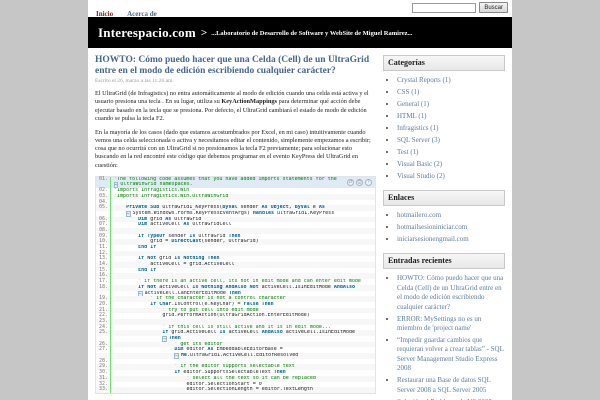 This screenshot has width=600, height=400. I want to click on sidebar-link: hotmailero.com, so click(419, 215).